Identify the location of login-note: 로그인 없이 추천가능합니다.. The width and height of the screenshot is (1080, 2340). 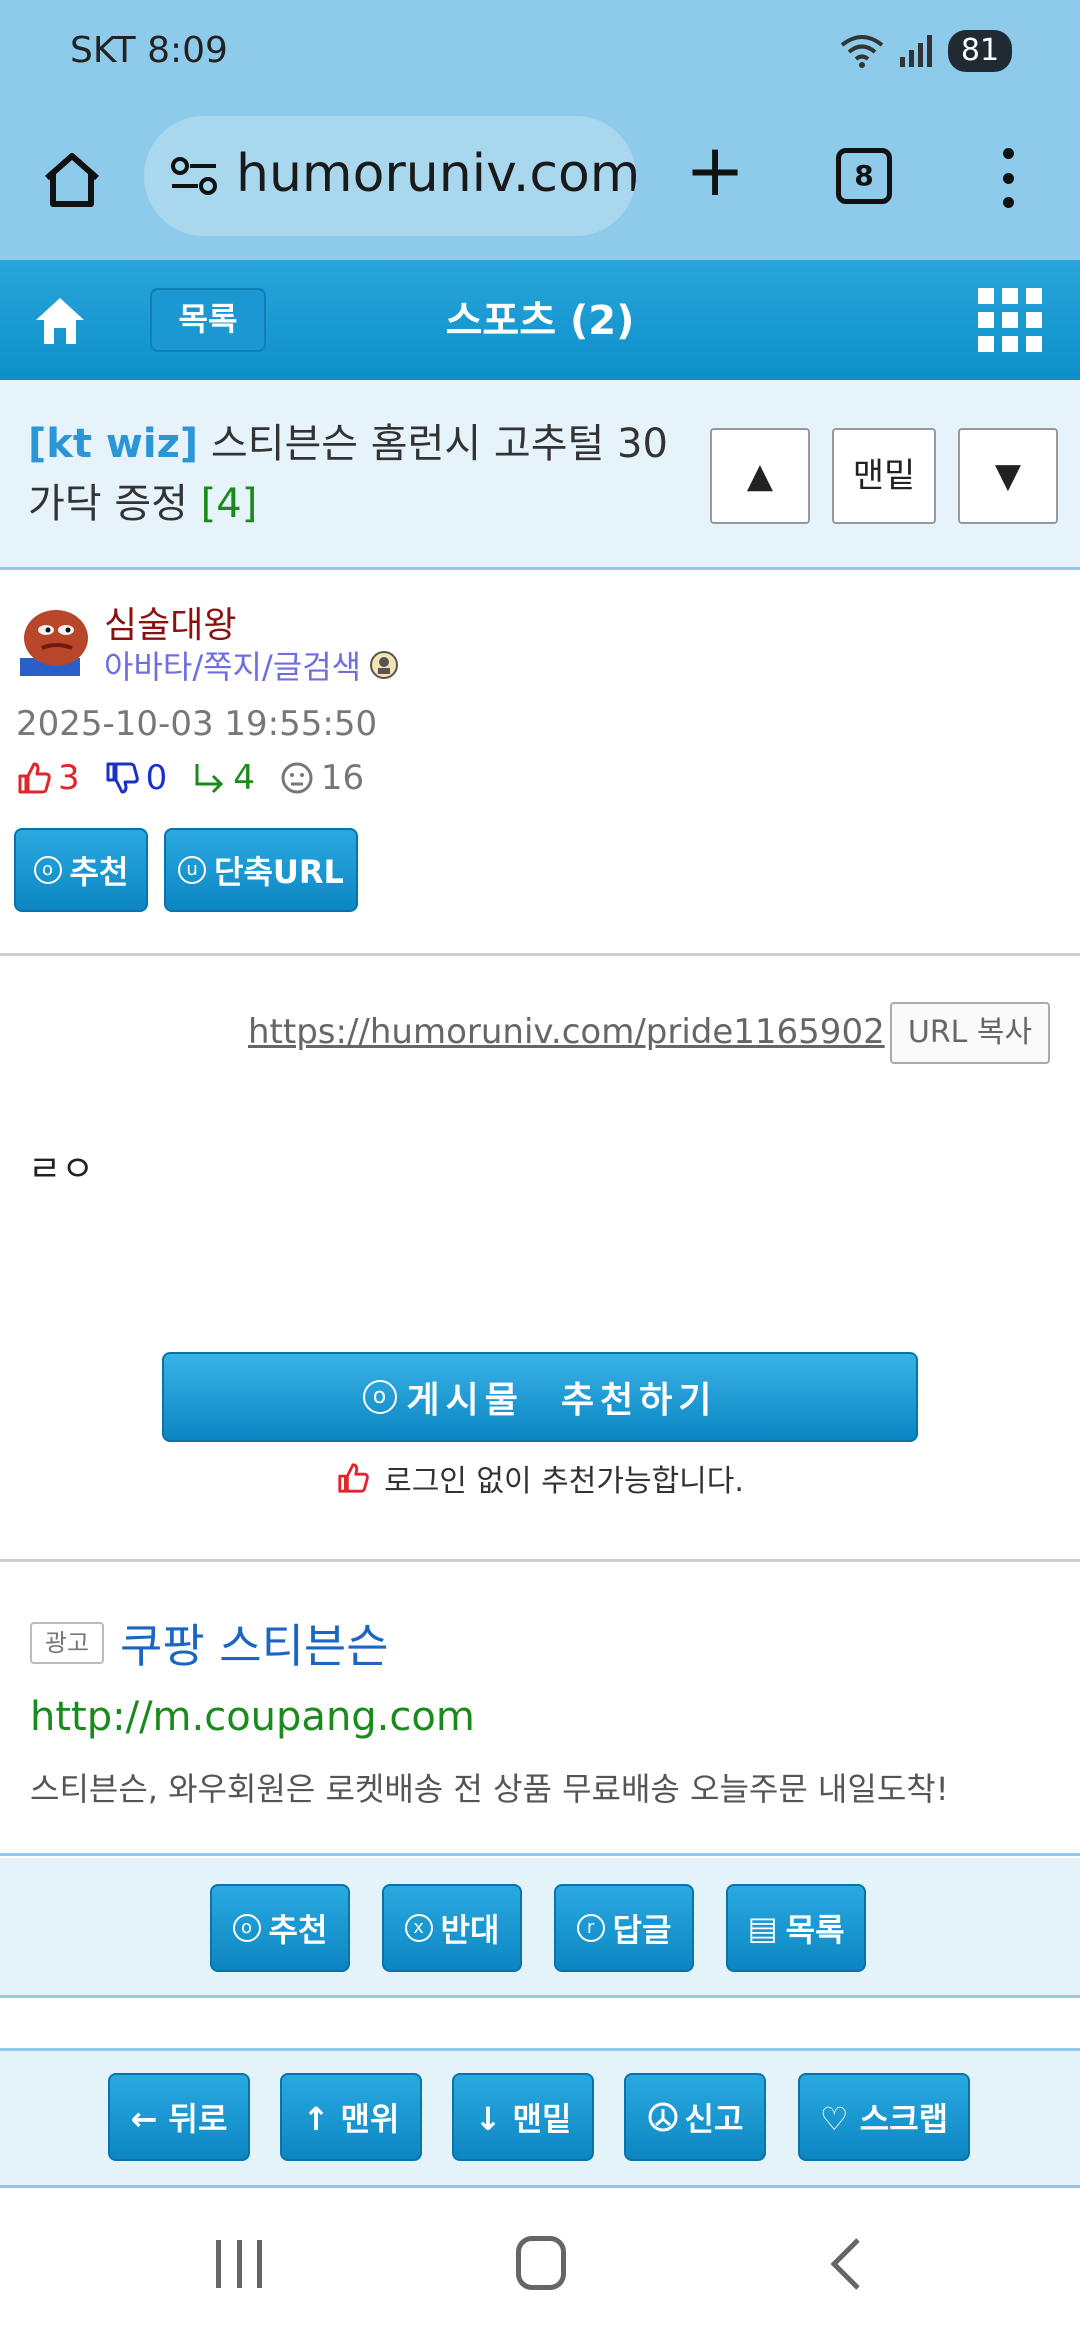
(540, 1478).